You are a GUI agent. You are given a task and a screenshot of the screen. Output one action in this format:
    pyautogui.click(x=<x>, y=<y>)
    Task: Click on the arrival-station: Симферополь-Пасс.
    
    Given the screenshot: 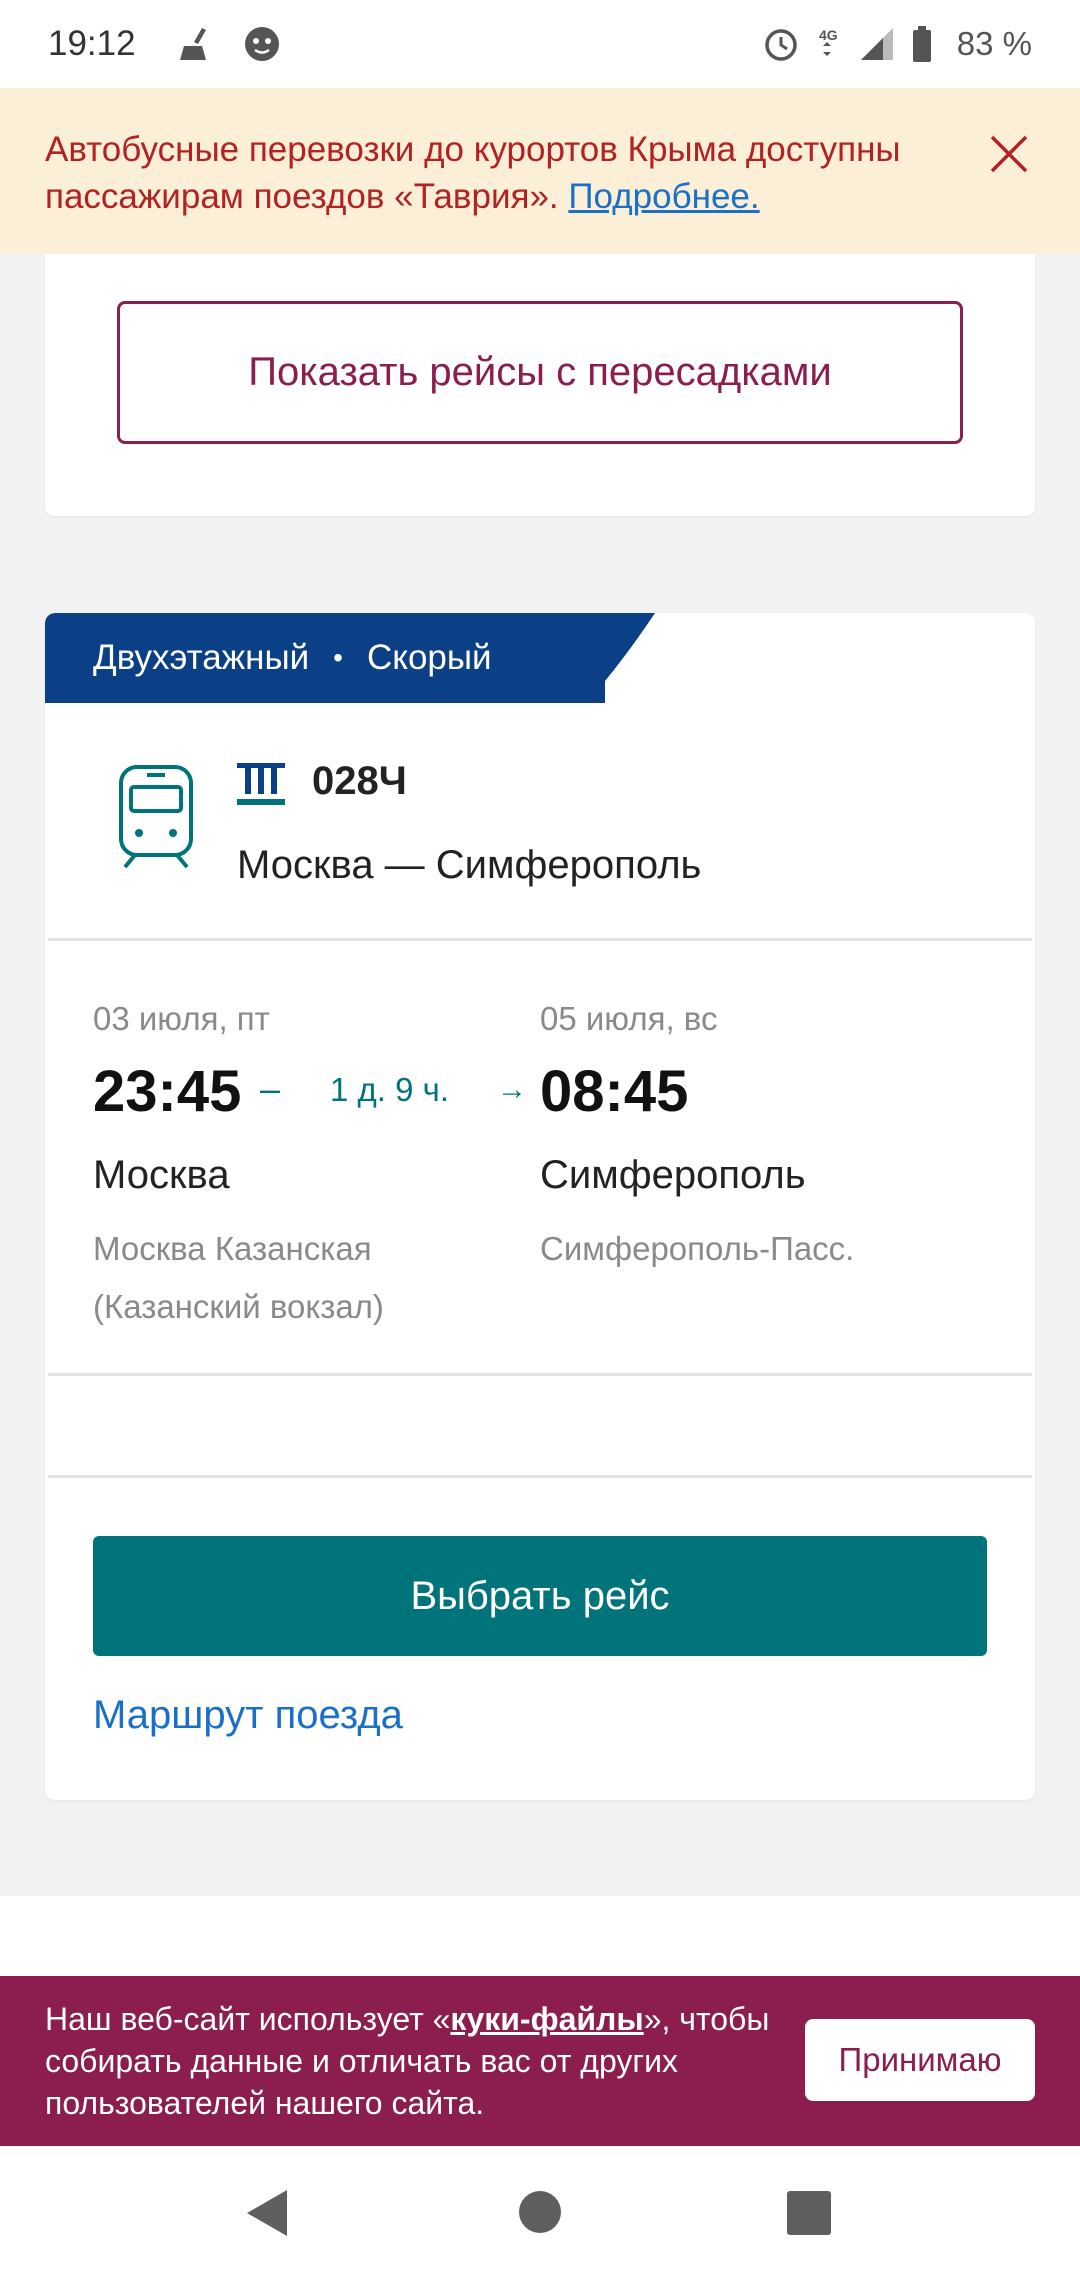 What is the action you would take?
    pyautogui.click(x=697, y=1248)
    